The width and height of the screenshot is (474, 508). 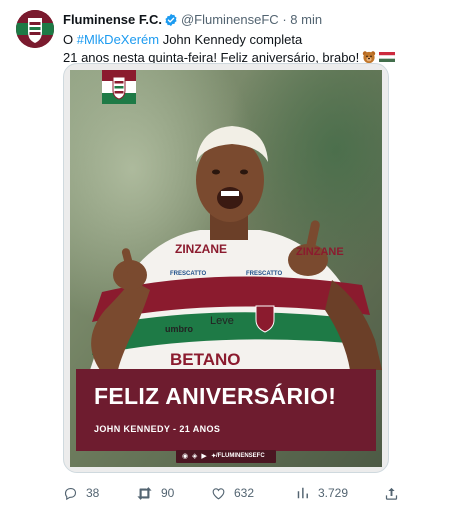 I want to click on reply-icon, so click(x=70, y=493).